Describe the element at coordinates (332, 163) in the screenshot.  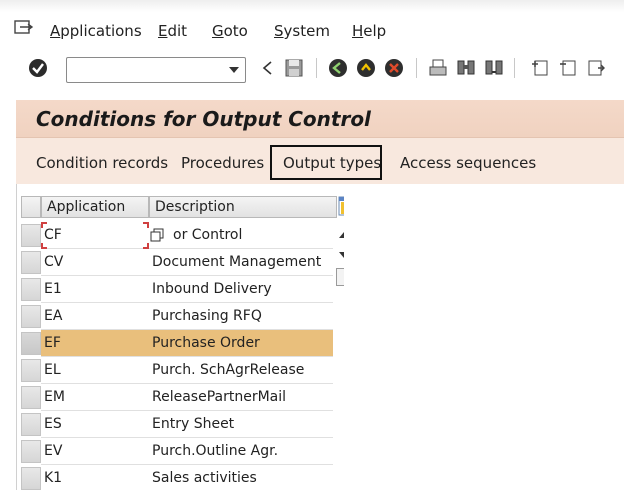
I see `output-types-button: Output types` at that location.